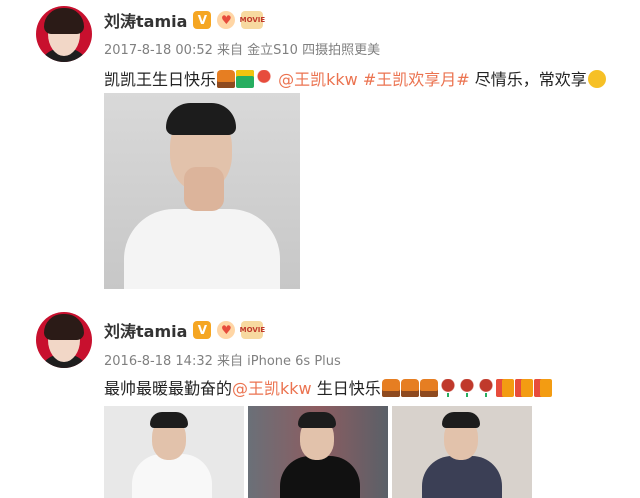 The height and width of the screenshot is (498, 640). What do you see at coordinates (596, 79) in the screenshot?
I see `wink-icon` at bounding box center [596, 79].